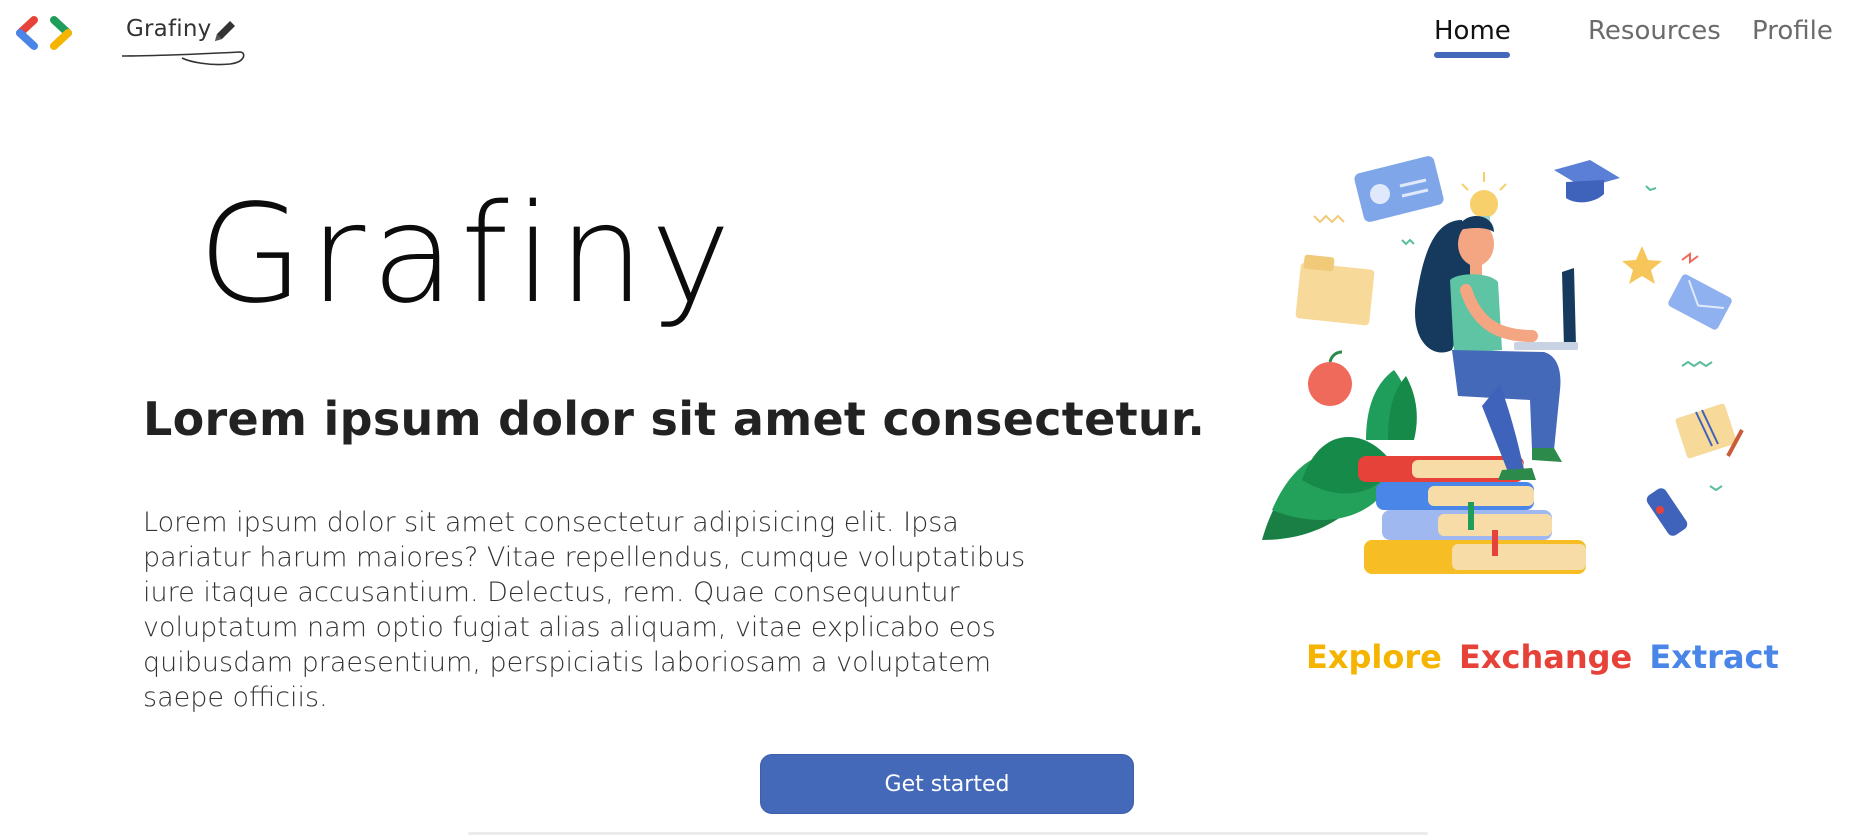 Image resolution: width=1873 pixels, height=835 pixels. What do you see at coordinates (1496, 347) in the screenshot?
I see `student-figure` at bounding box center [1496, 347].